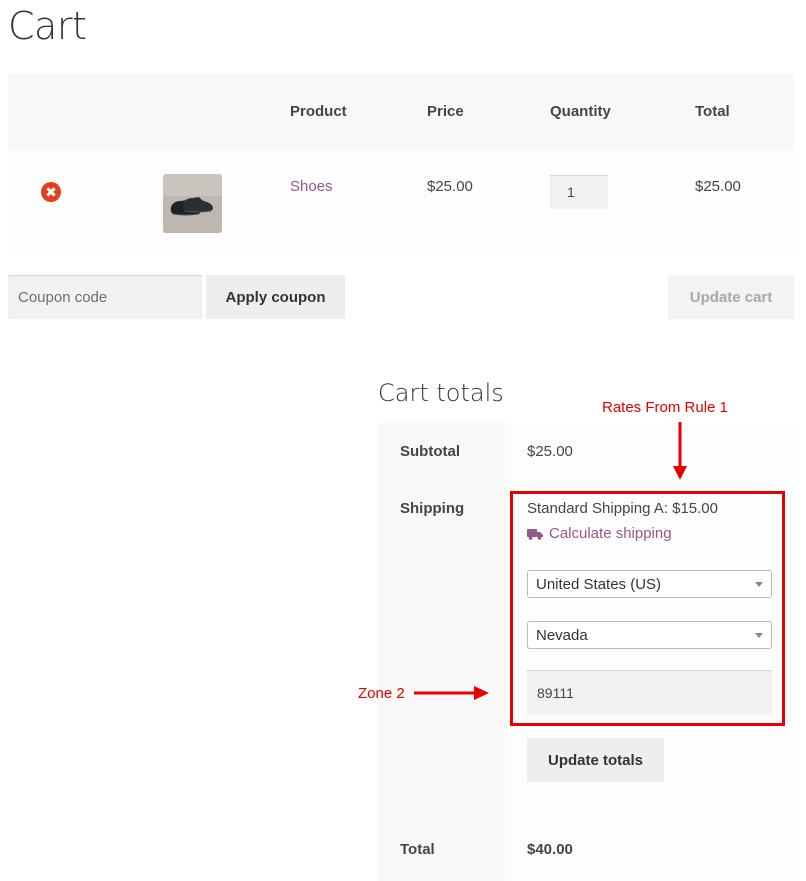  What do you see at coordinates (47, 26) in the screenshot?
I see `page-title: Cart` at bounding box center [47, 26].